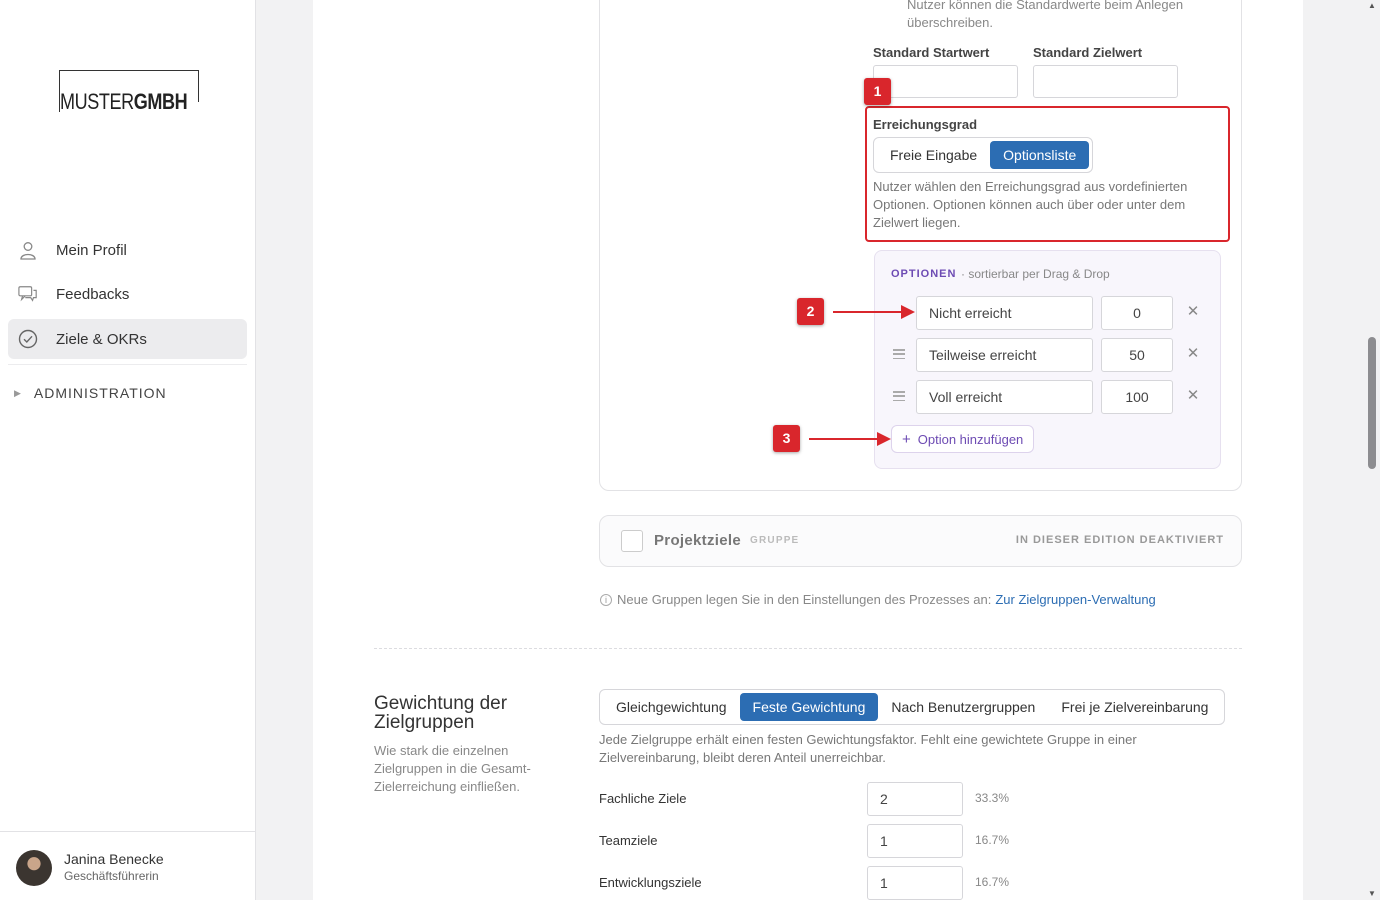  What do you see at coordinates (643, 798) in the screenshot?
I see `weight-row-label: Fachliche Ziele` at bounding box center [643, 798].